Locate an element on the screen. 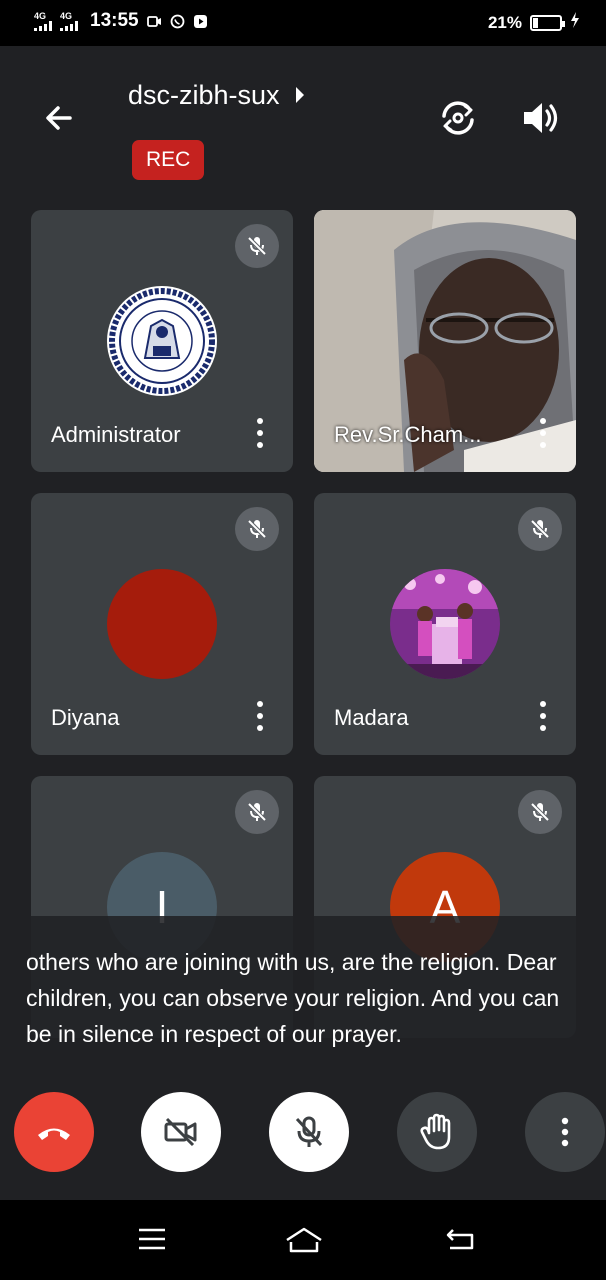 The image size is (606, 1280). institution-seal-icon is located at coordinates (162, 341).